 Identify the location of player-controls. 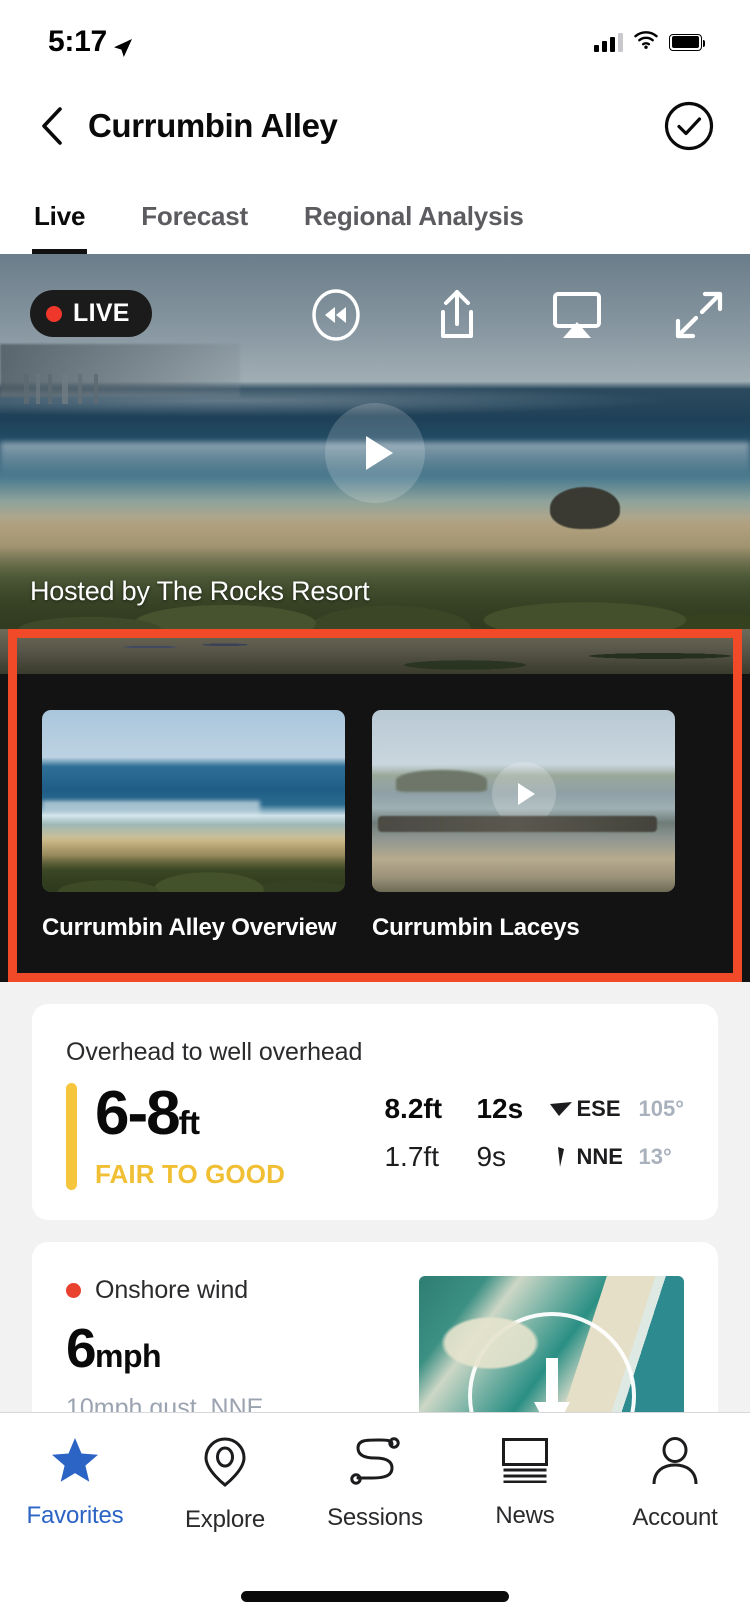
(517, 315).